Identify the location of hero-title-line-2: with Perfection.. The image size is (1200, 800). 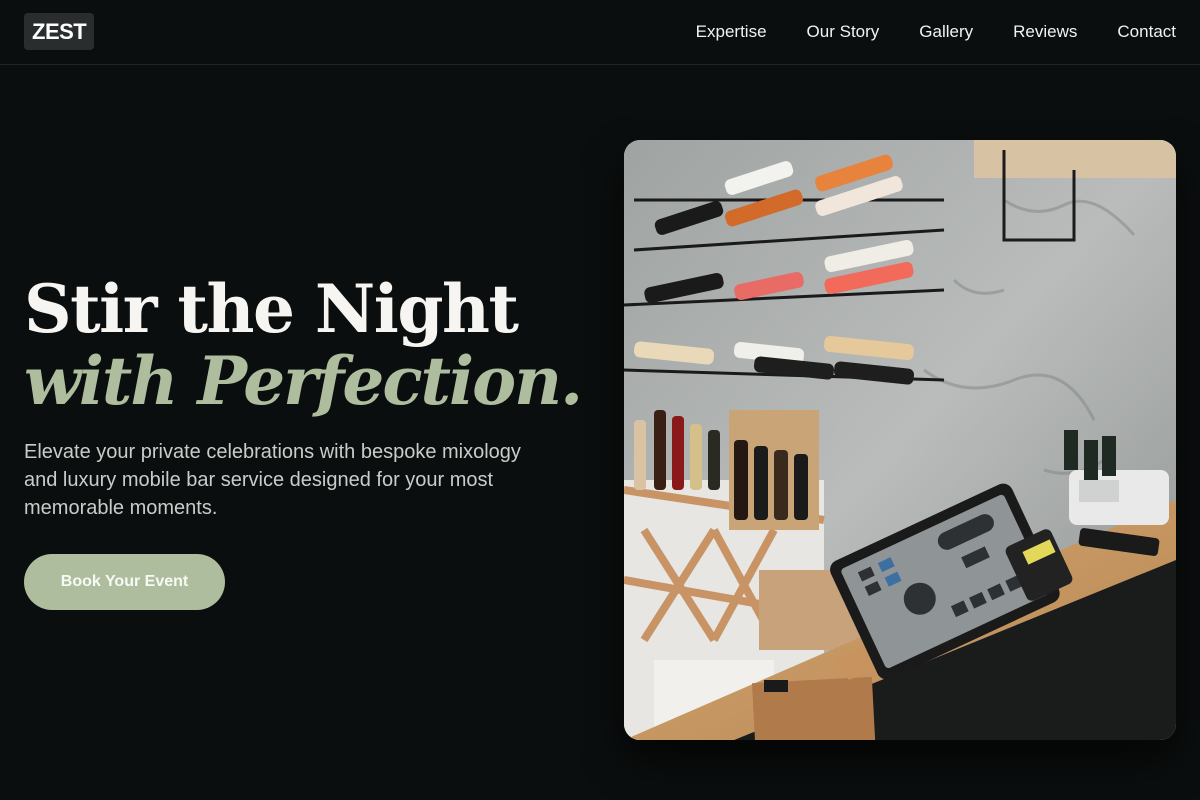
(303, 381).